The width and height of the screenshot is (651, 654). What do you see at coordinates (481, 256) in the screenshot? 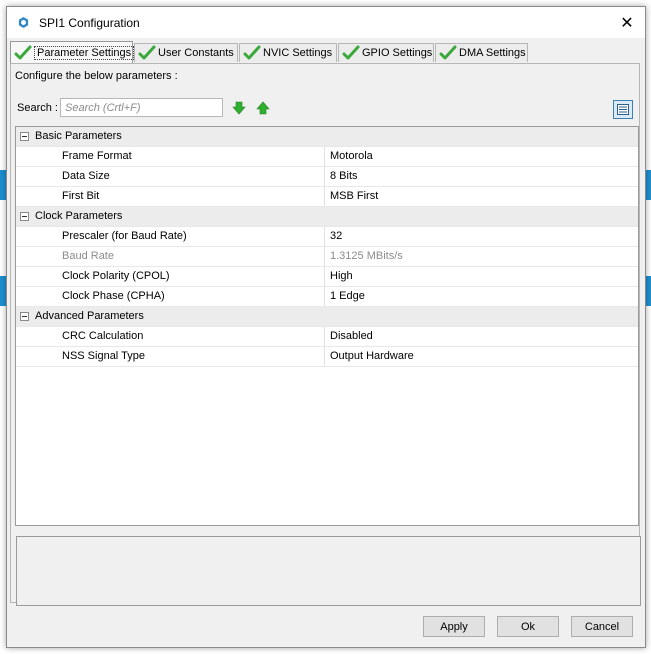
I see `param-value: 1.3125 MBits/s` at bounding box center [481, 256].